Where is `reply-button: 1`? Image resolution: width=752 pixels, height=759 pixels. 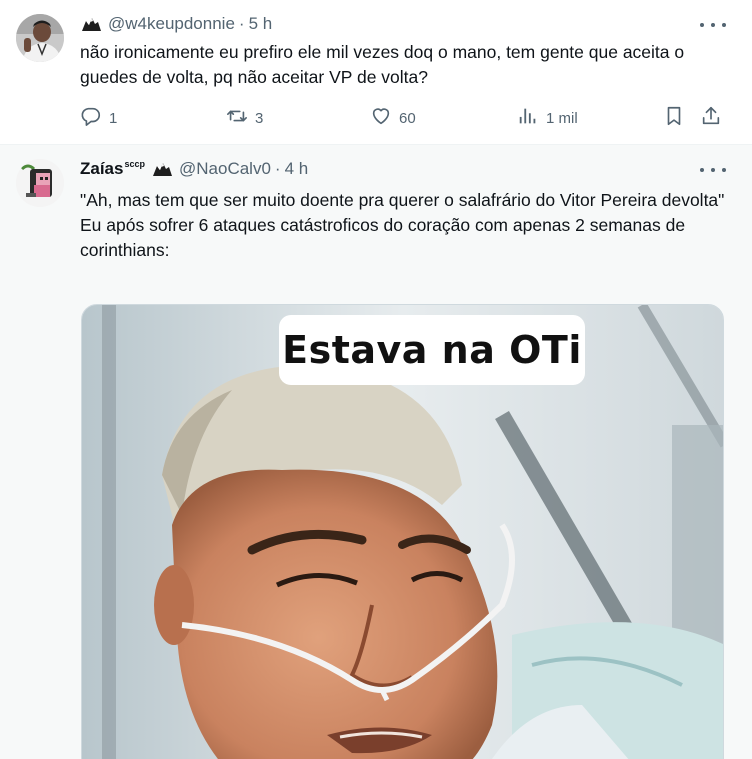
reply-button: 1 is located at coordinates (98, 118).